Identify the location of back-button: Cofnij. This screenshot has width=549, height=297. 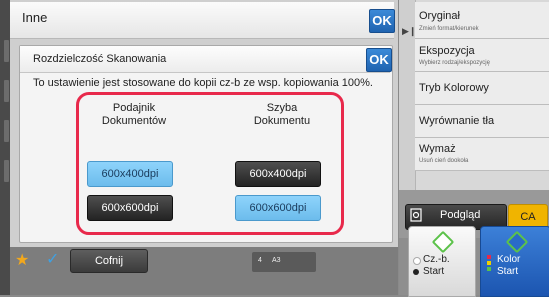
(109, 261).